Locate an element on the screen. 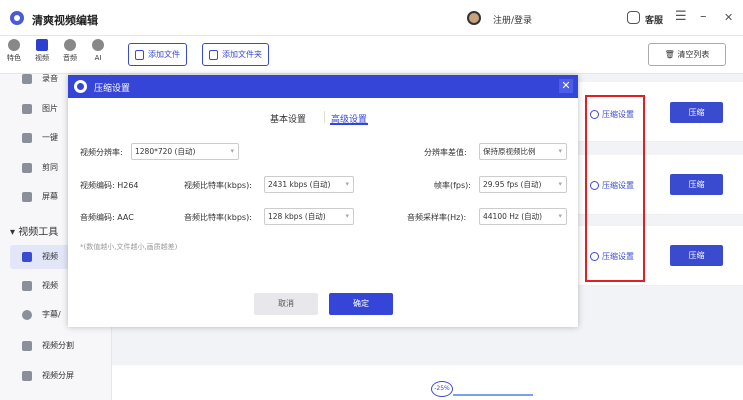 The height and width of the screenshot is (400, 743). dialog-title: 压缩设置 is located at coordinates (112, 89).